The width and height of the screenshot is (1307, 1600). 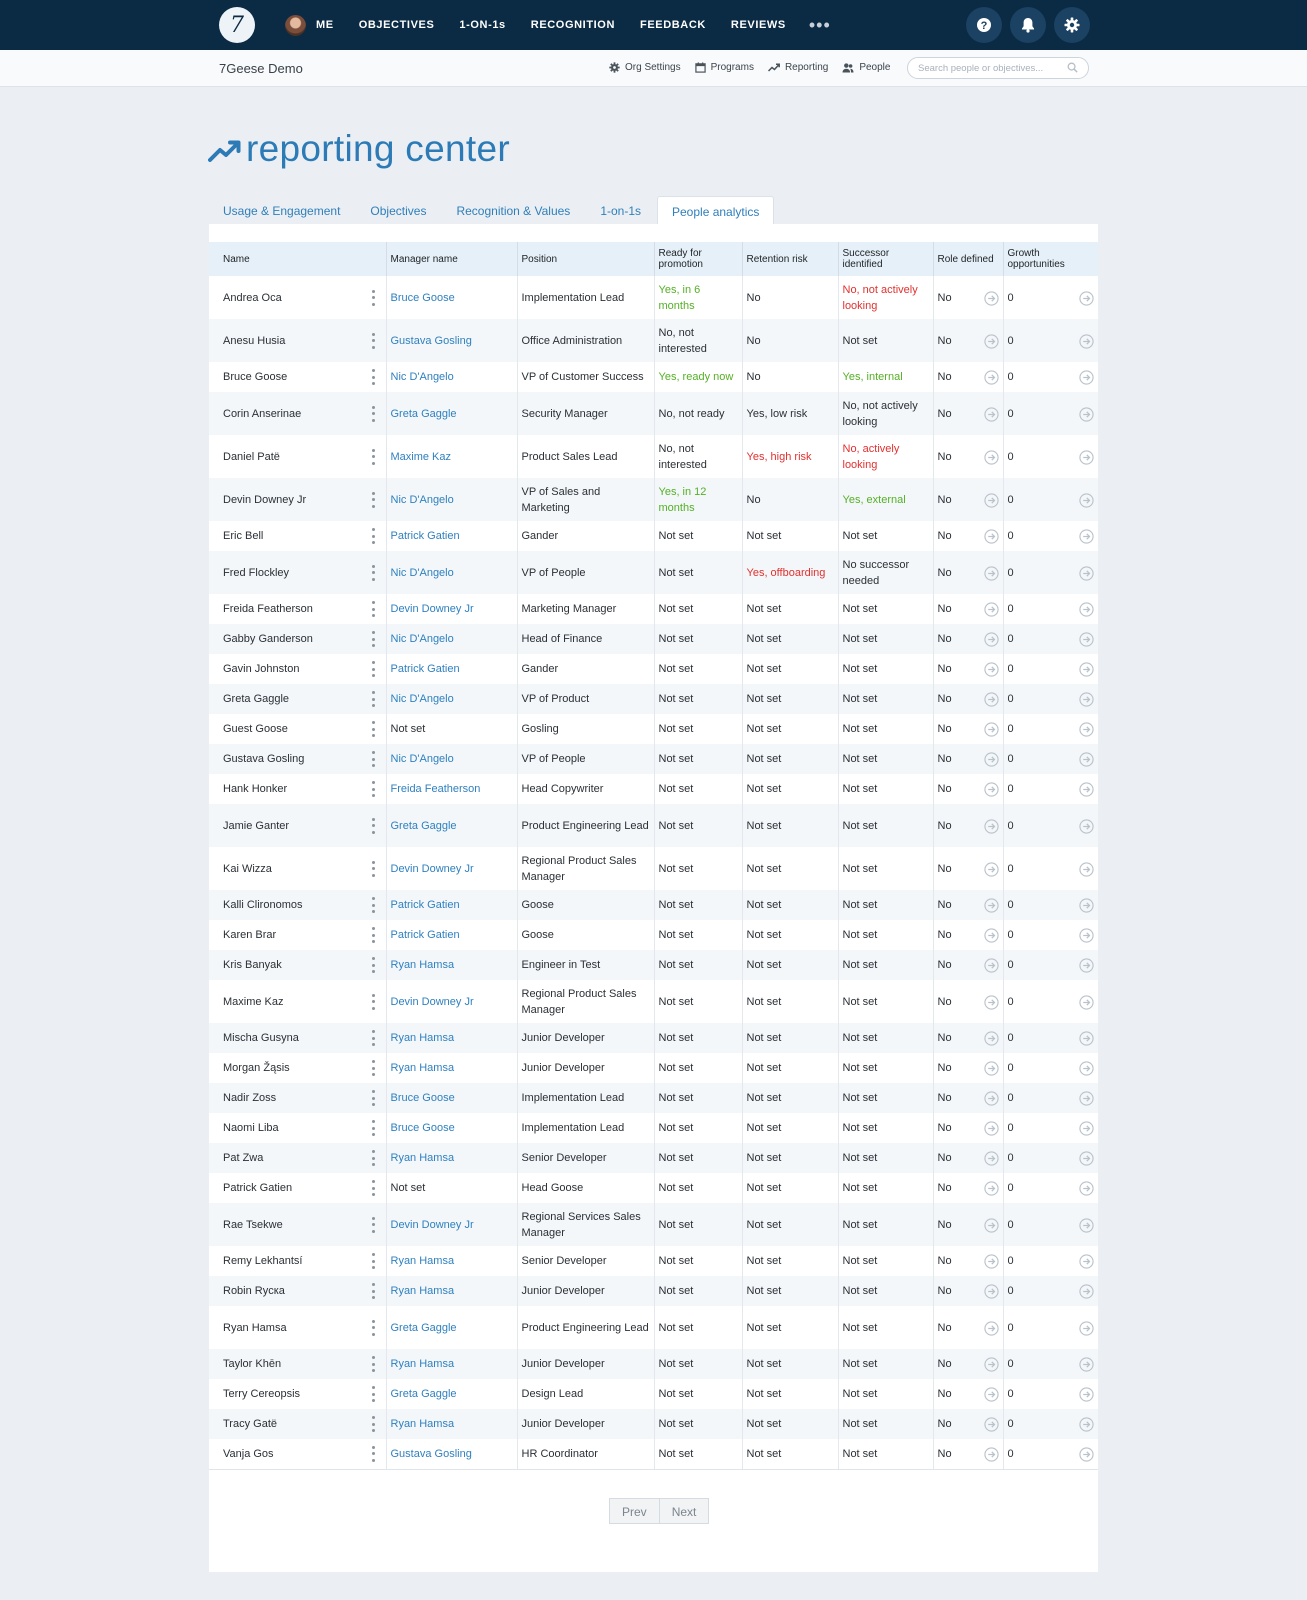 I want to click on employee-name: Kai Wizza, so click(x=247, y=869).